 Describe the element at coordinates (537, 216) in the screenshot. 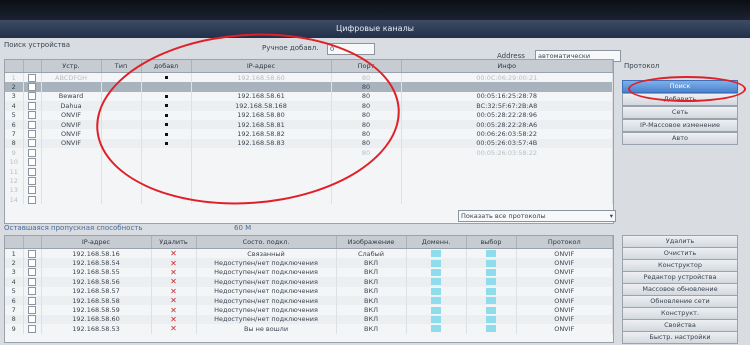

I see `protocol-filter-select: Показать все протоколы ▾` at that location.